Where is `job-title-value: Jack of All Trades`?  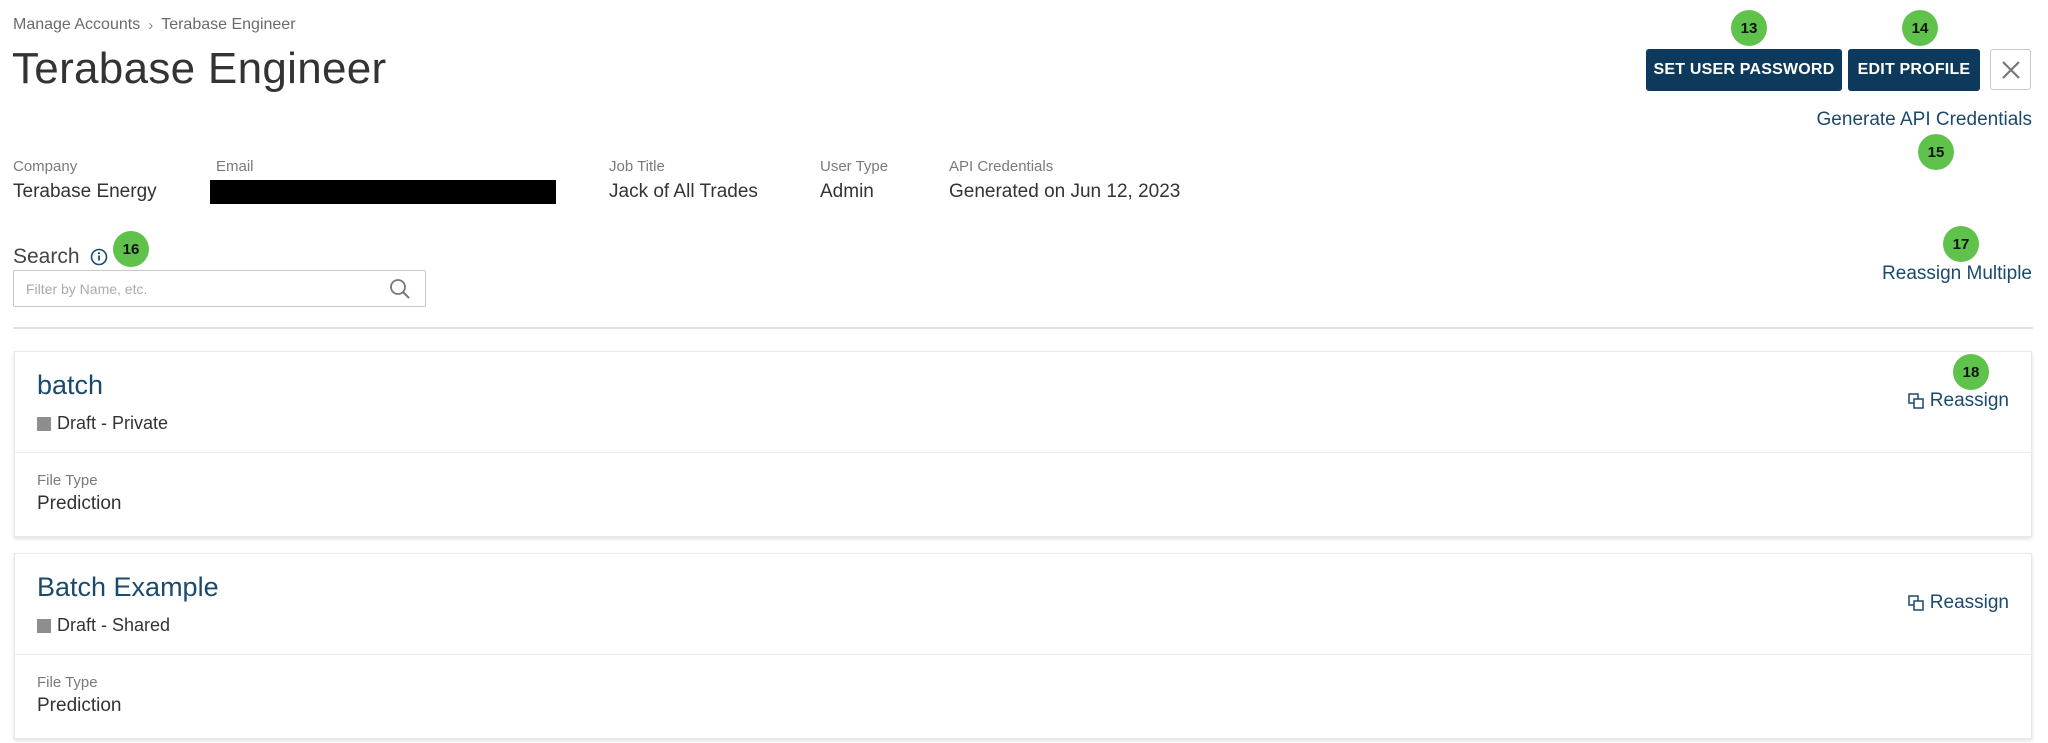
job-title-value: Jack of All Trades is located at coordinates (683, 191).